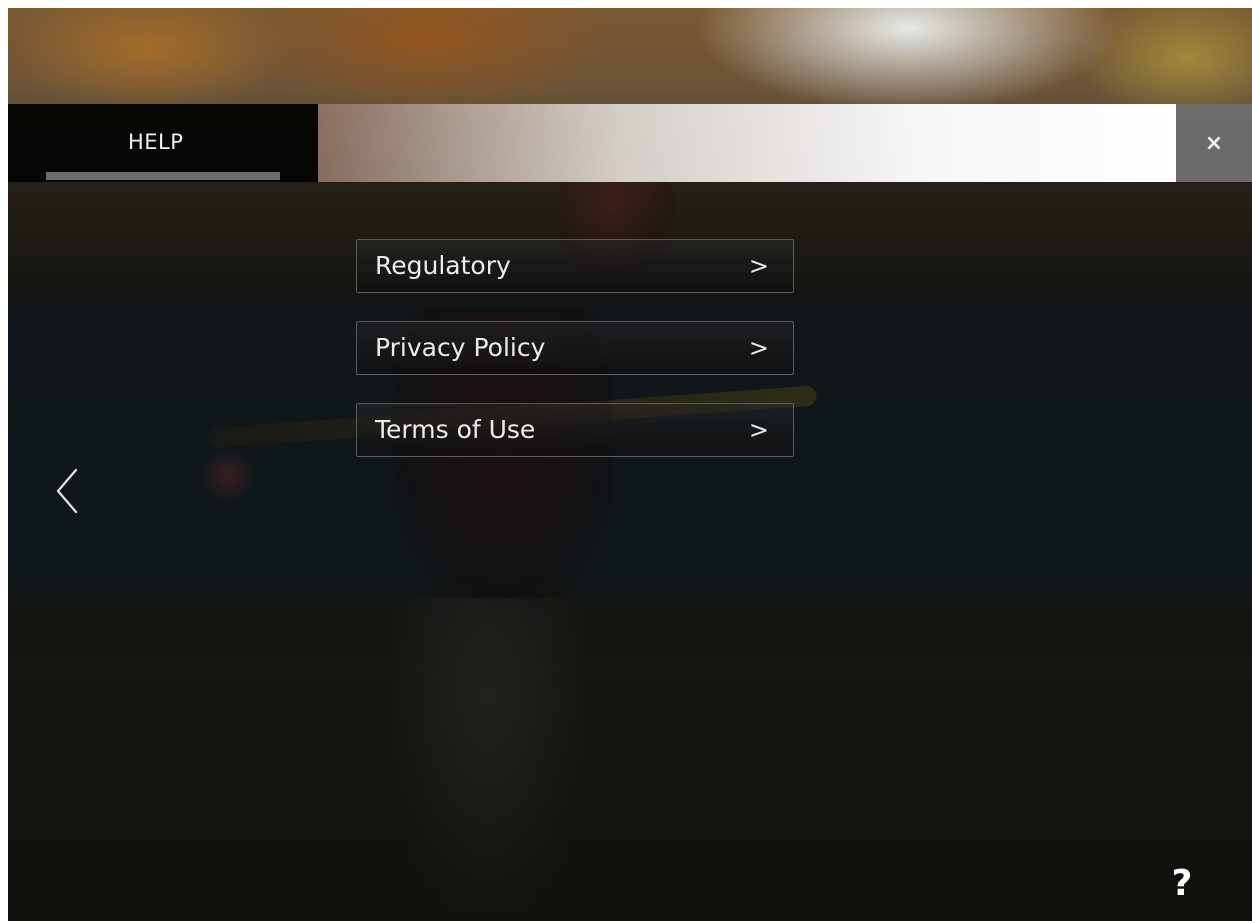 The height and width of the screenshot is (921, 1252). What do you see at coordinates (460, 347) in the screenshot?
I see `menu-item-label: Privacy Policy` at bounding box center [460, 347].